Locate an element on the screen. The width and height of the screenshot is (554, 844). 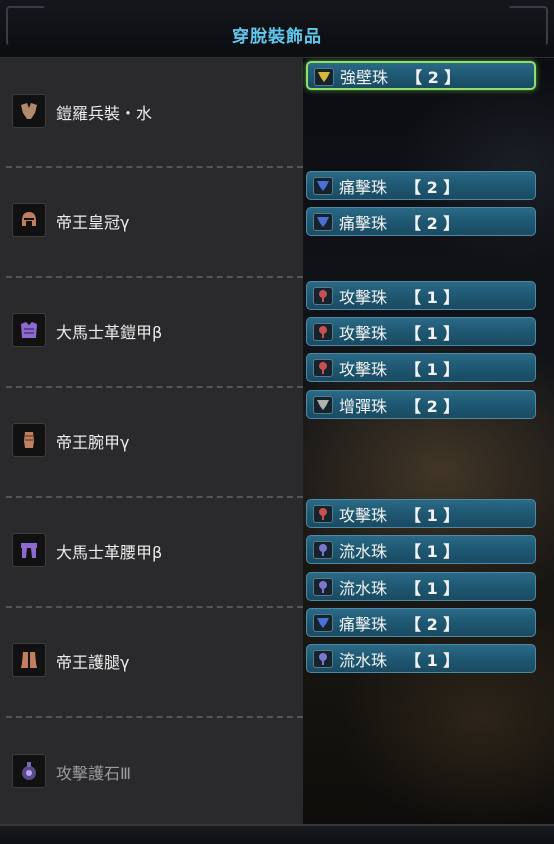
decoration-name: 增彈珠 is located at coordinates (363, 406).